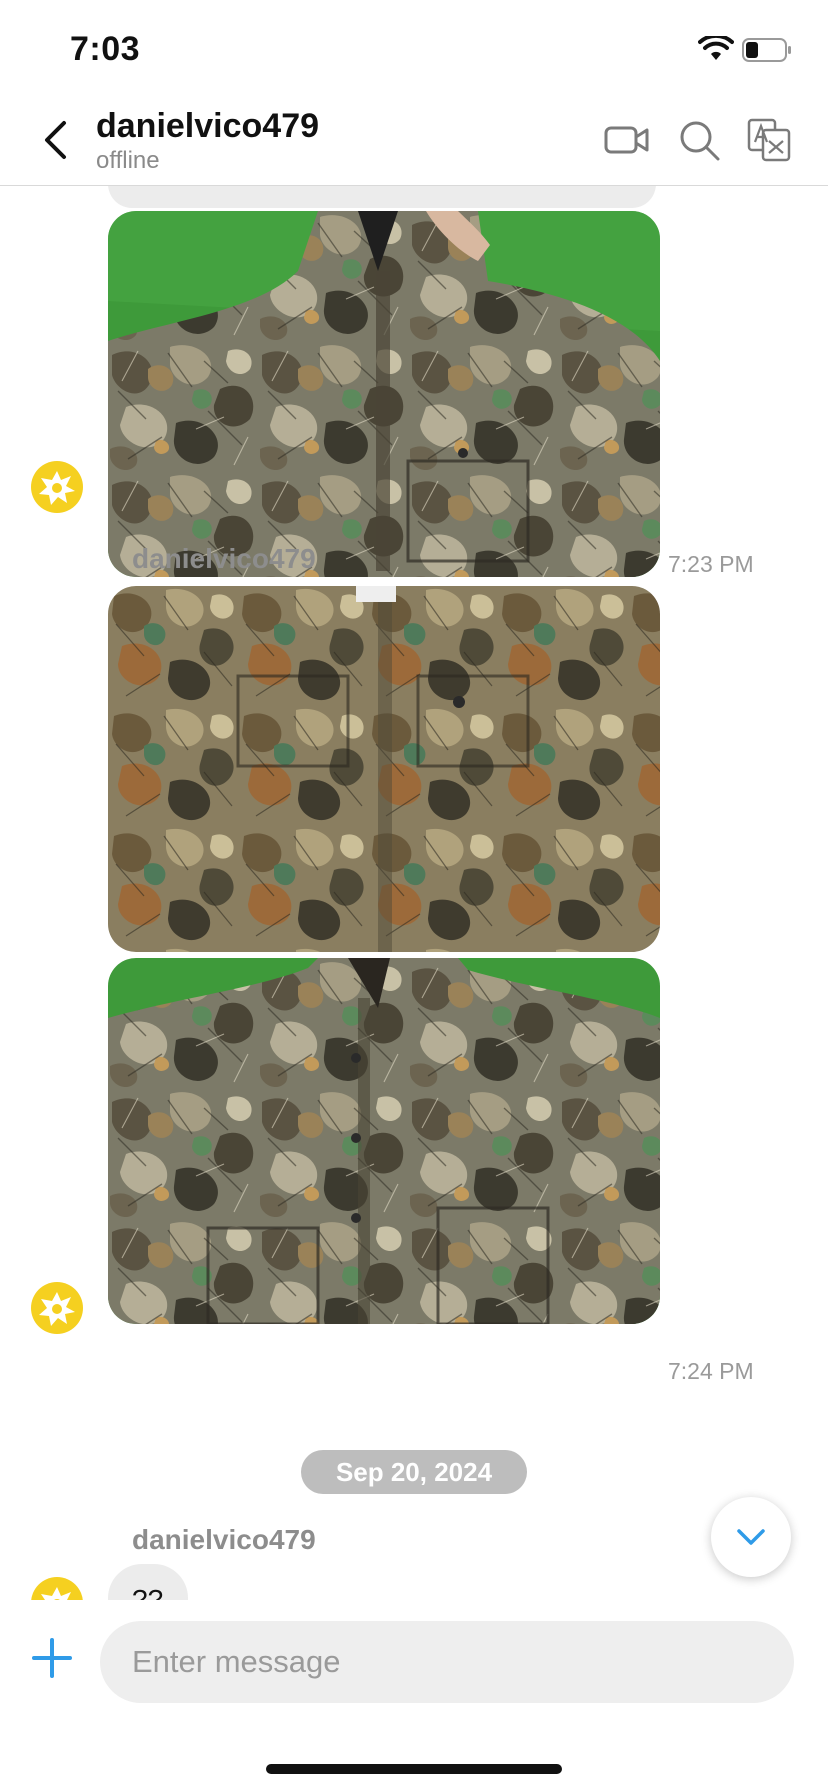 Image resolution: width=828 pixels, height=1792 pixels. Describe the element at coordinates (414, 1769) in the screenshot. I see `home-indicator` at that location.